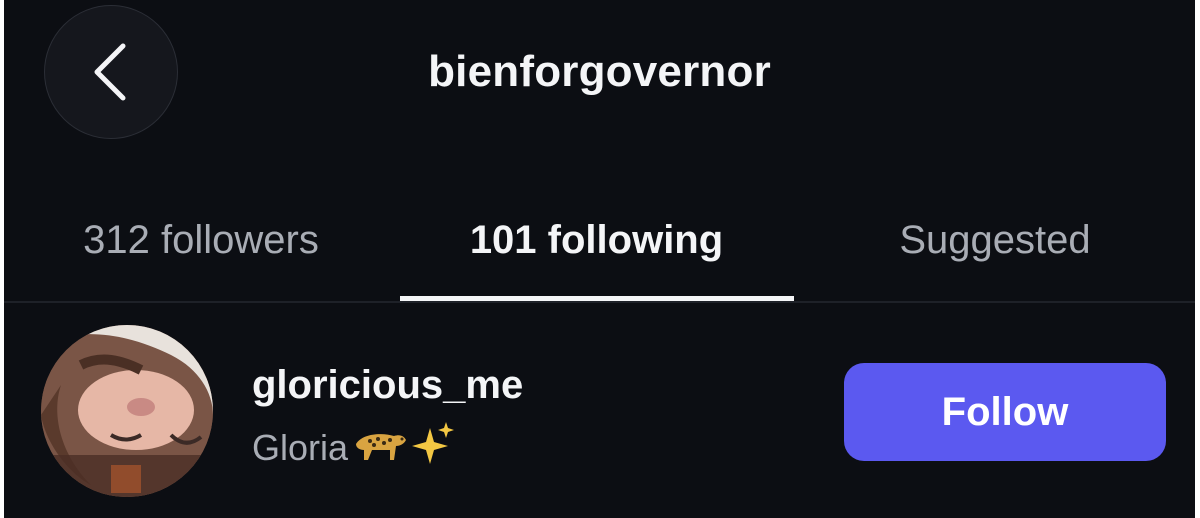  Describe the element at coordinates (380, 450) in the screenshot. I see `leopard-emoji` at that location.